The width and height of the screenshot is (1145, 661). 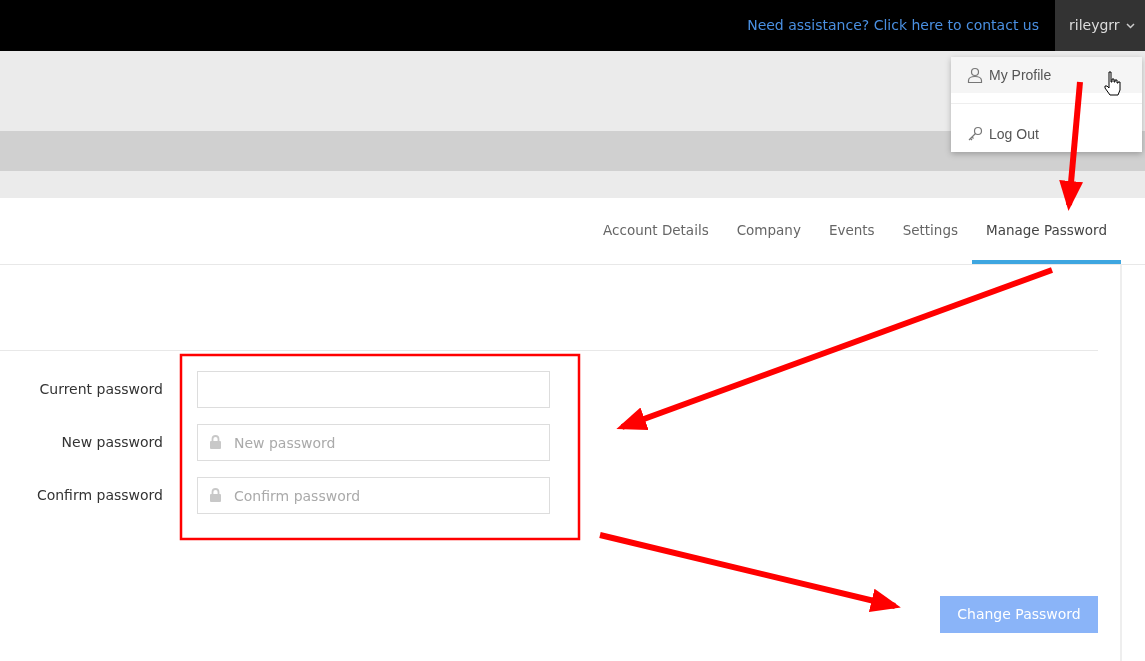 What do you see at coordinates (1046, 232) in the screenshot?
I see `tab: Manage Password` at bounding box center [1046, 232].